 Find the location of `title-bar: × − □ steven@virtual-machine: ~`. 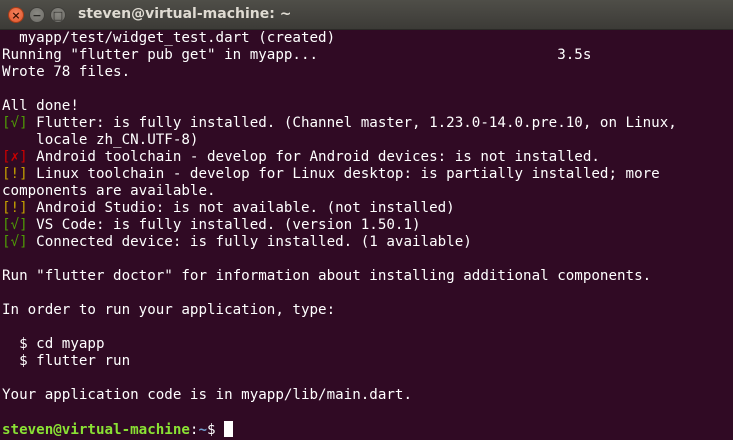

title-bar: × − □ steven@virtual-machine: ~ is located at coordinates (366, 15).